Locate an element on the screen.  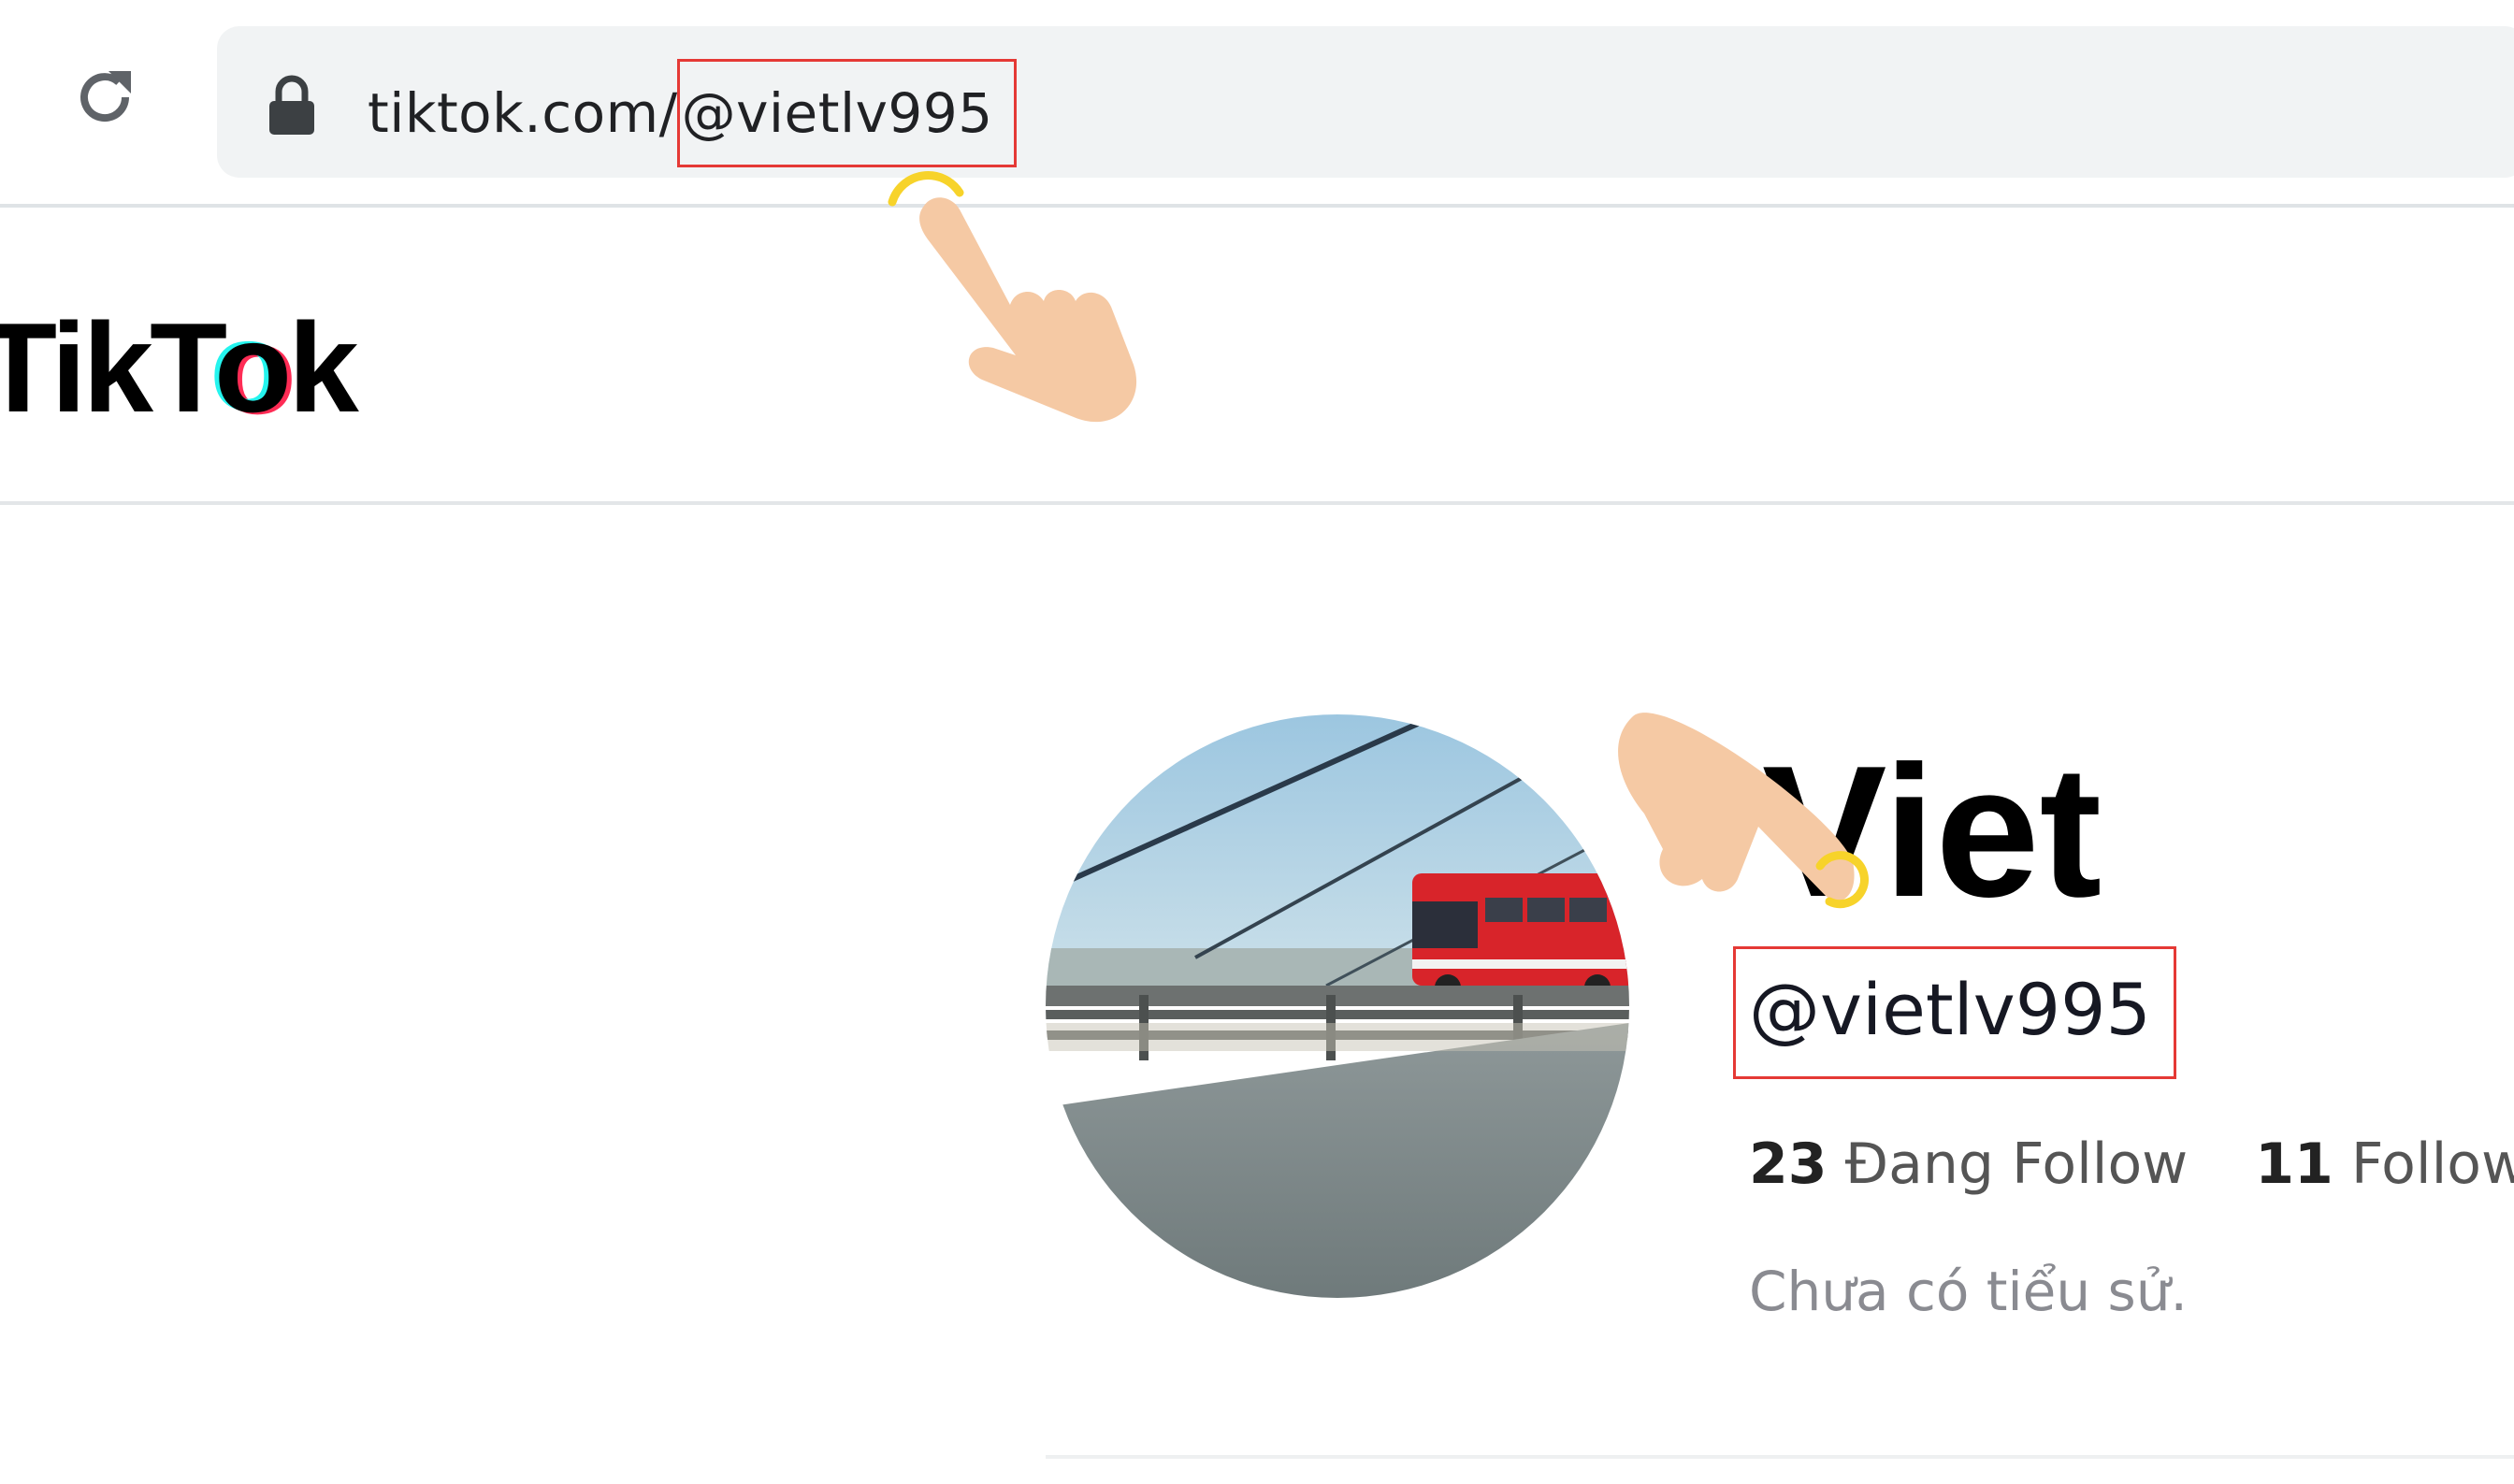
profile-stats: 23 Đang Follow 11 Follow is located at coordinates (2131, 1164).